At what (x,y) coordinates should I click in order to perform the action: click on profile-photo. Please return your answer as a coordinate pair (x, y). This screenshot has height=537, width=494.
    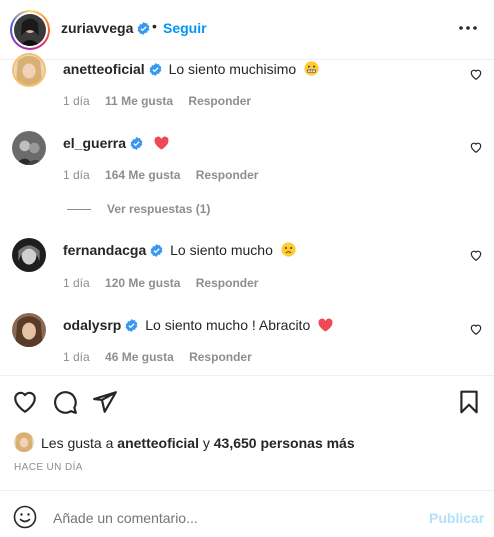
    Looking at the image, I should click on (30, 30).